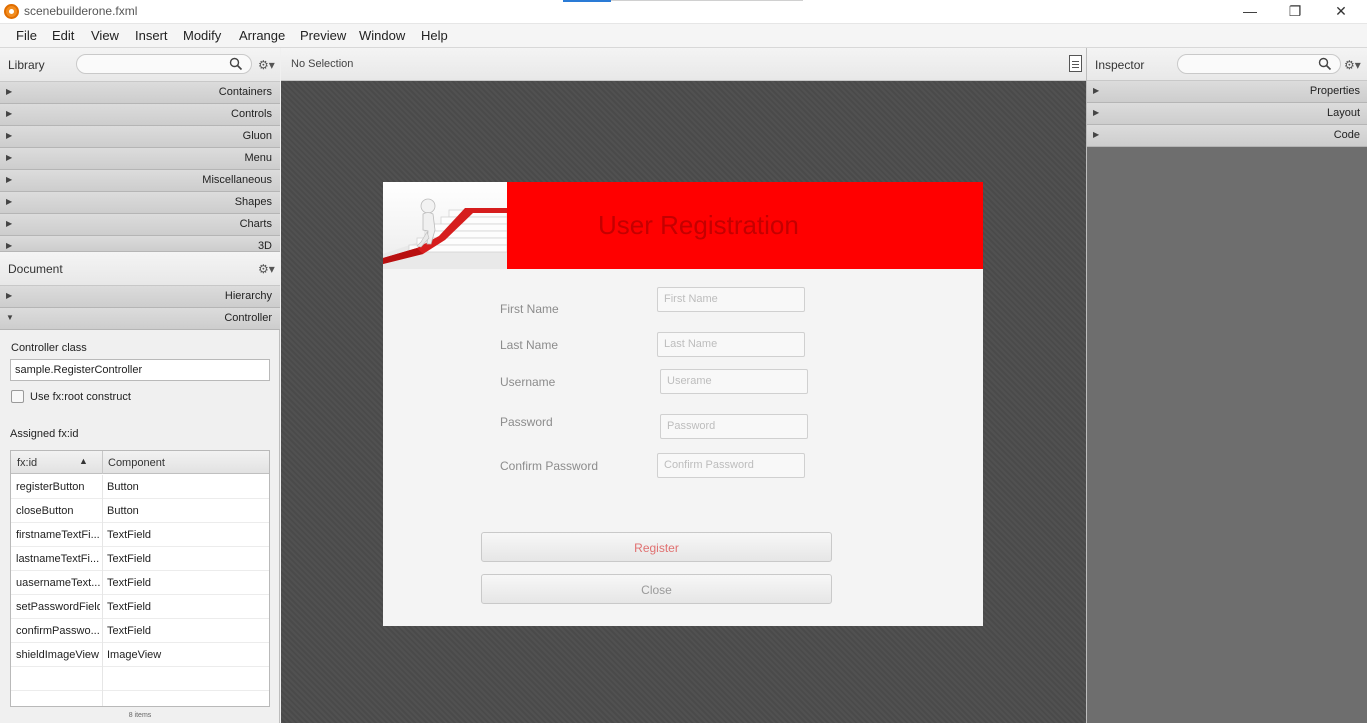 This screenshot has height=723, width=1367. What do you see at coordinates (140, 487) in the screenshot?
I see `table-row: registerButton Button` at bounding box center [140, 487].